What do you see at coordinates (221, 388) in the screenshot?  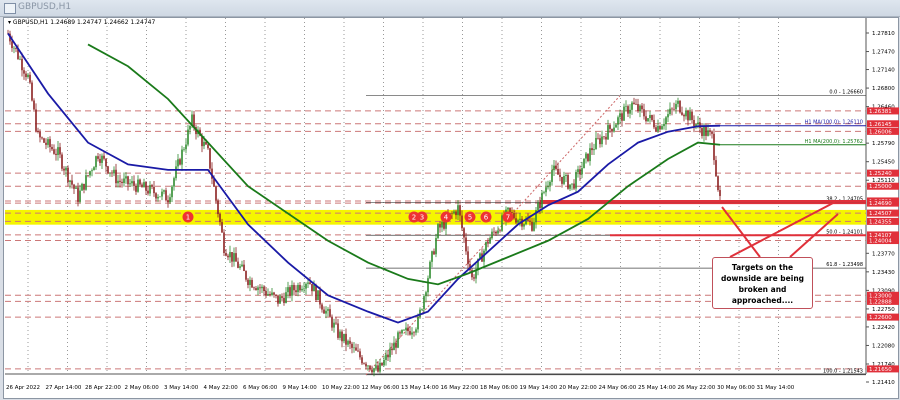 I see `x-tick-label: 4 May 22:00` at bounding box center [221, 388].